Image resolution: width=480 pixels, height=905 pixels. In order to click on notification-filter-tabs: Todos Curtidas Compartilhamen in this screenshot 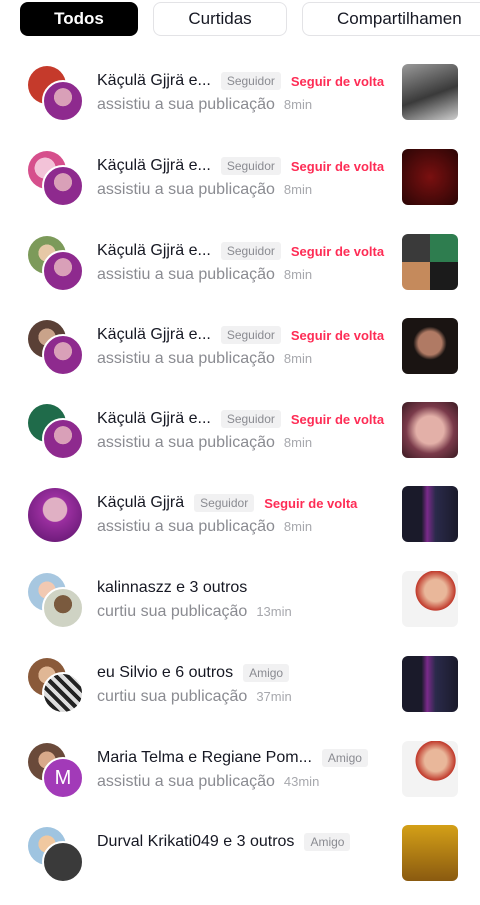, I will do `click(240, 23)`.